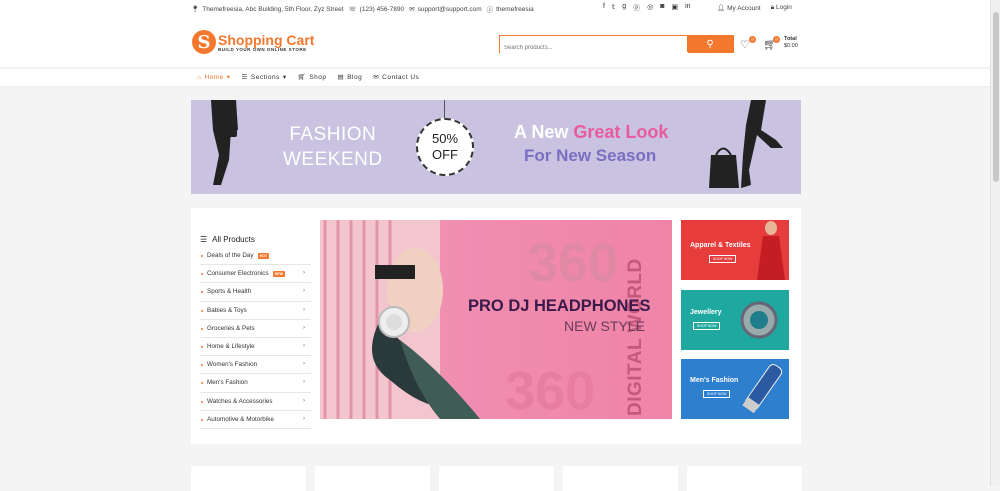  Describe the element at coordinates (781, 8) in the screenshot. I see `login-link: 🔒︎ Login` at that location.